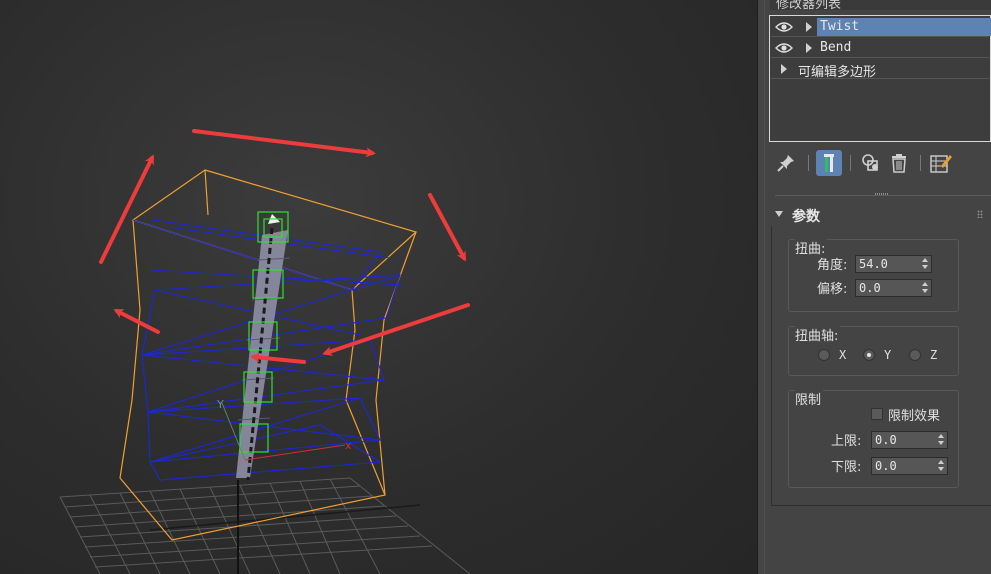  I want to click on stack-item-label: Twist, so click(904, 27).